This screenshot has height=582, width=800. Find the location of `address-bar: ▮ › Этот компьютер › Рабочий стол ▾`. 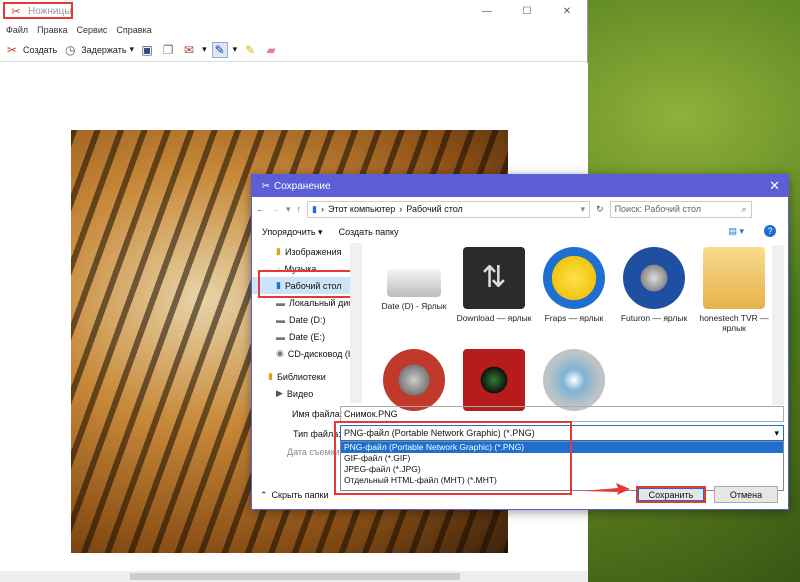

address-bar: ▮ › Этот компьютер › Рабочий стол ▾ is located at coordinates (449, 209).